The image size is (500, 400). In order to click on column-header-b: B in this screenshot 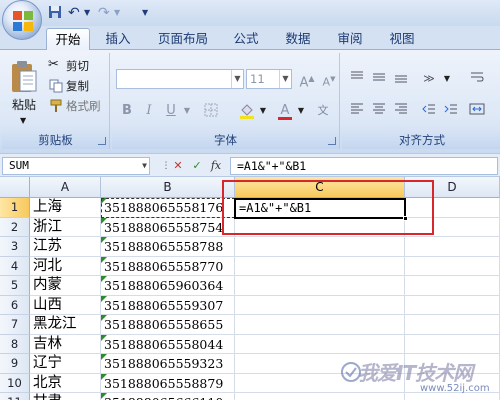, I will do `click(168, 187)`.